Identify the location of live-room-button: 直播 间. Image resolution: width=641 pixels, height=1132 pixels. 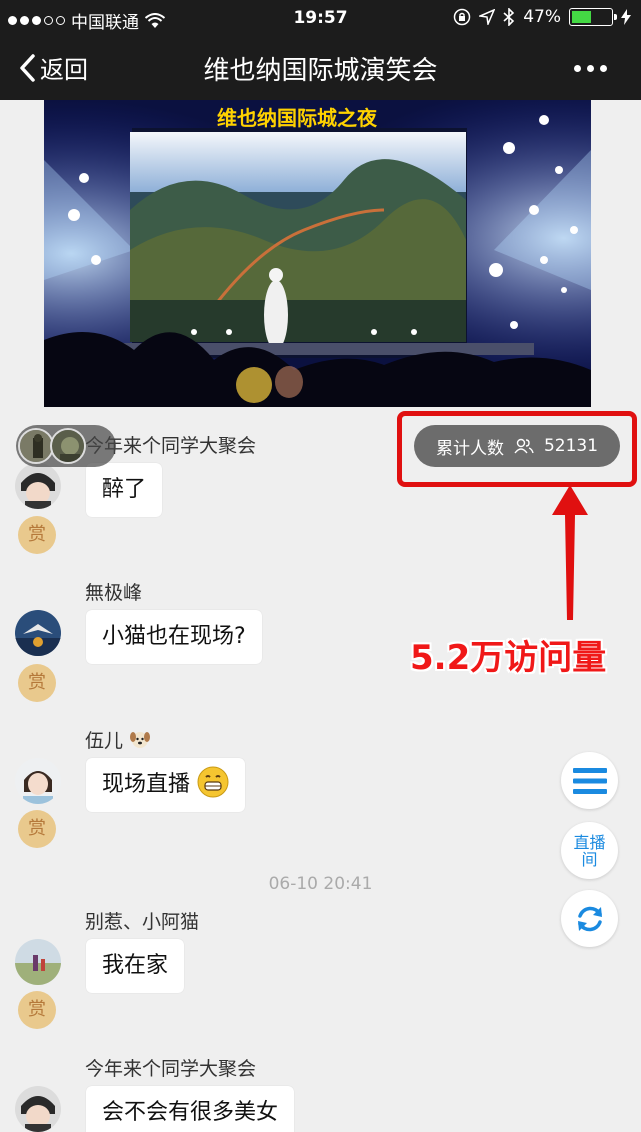
(589, 850).